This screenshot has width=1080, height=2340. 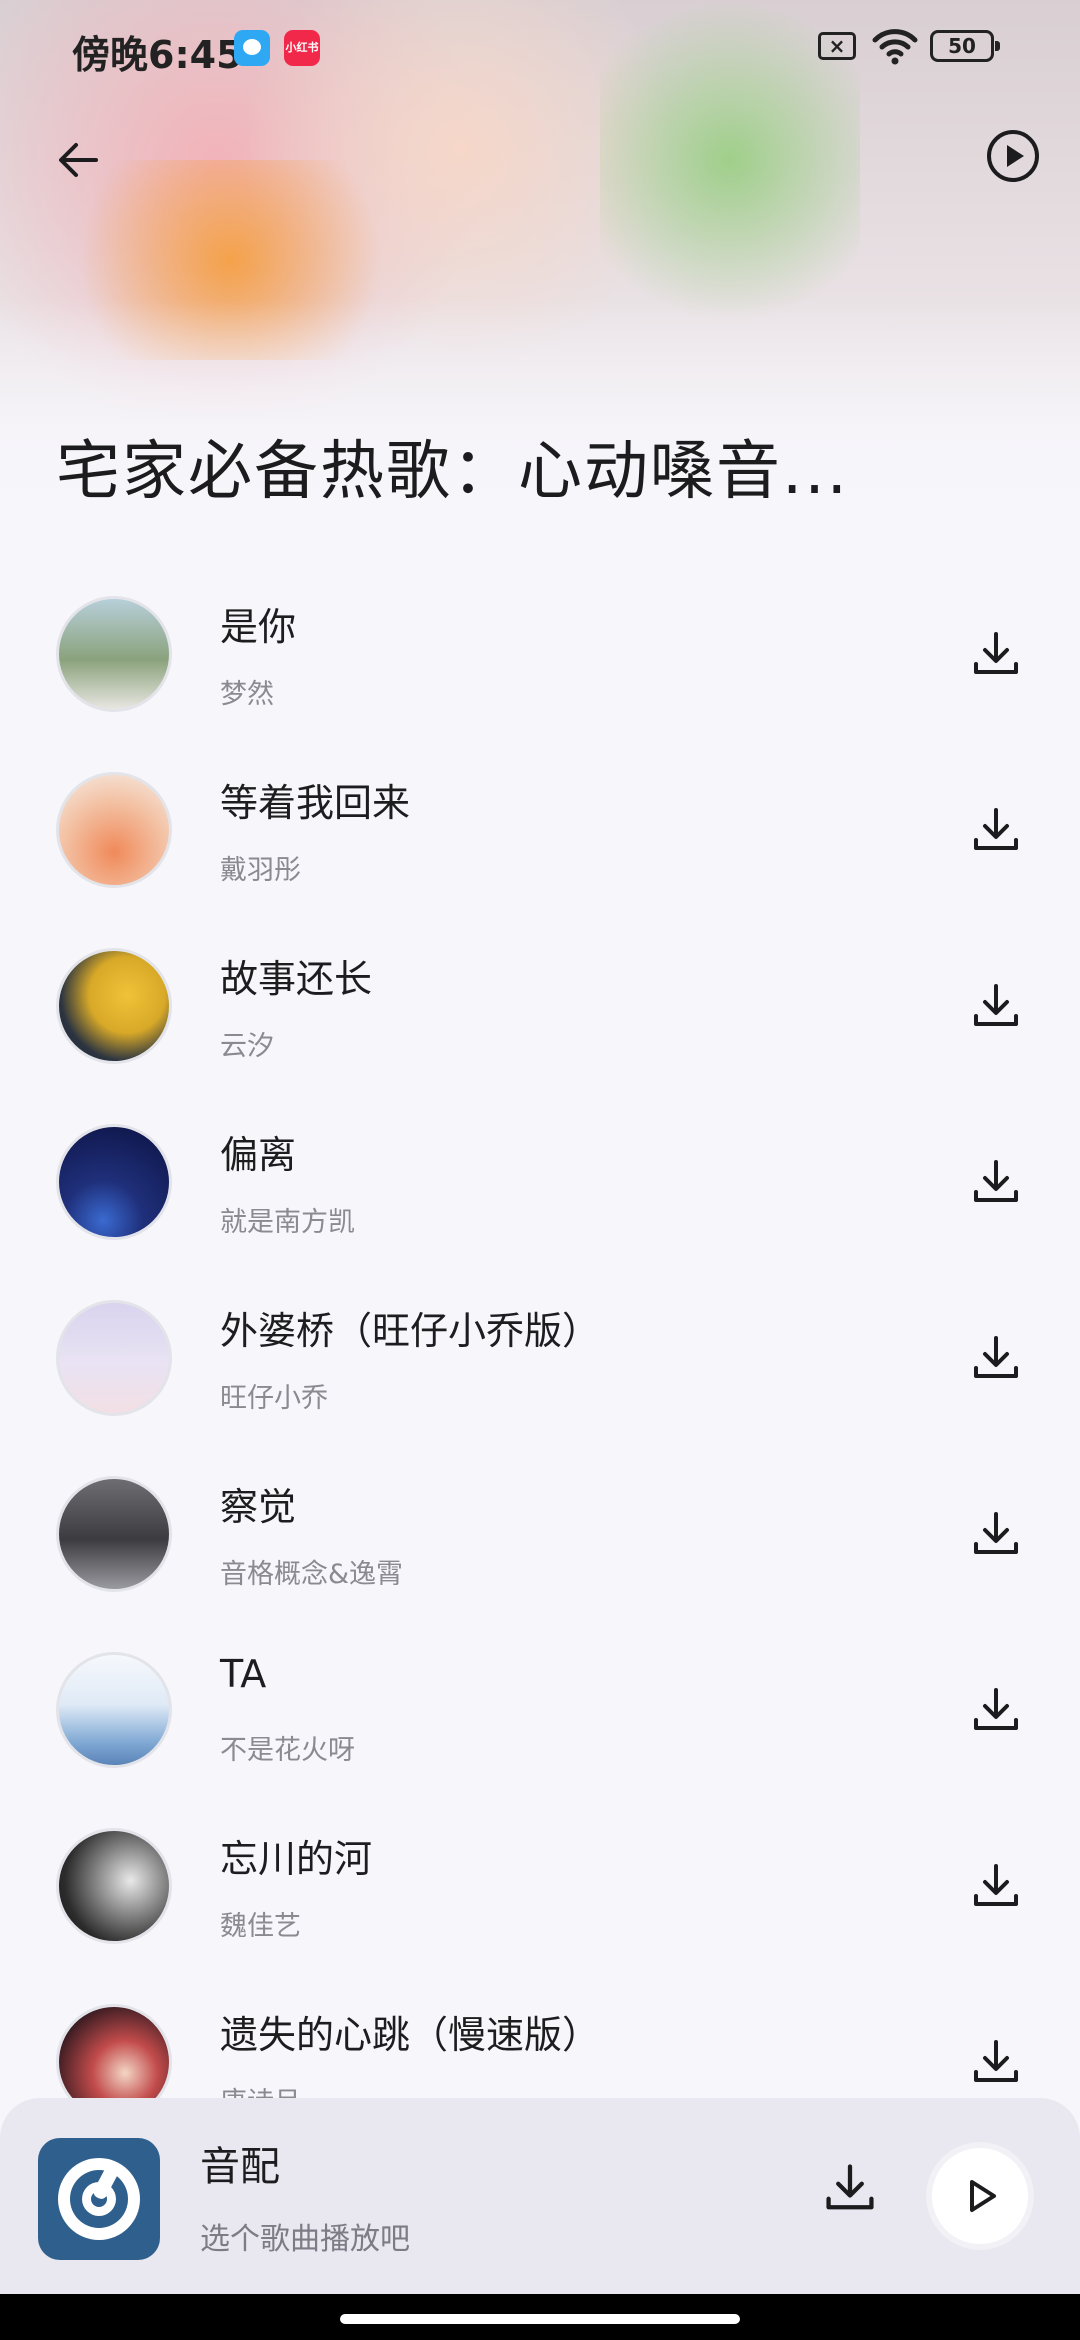 What do you see at coordinates (157, 55) in the screenshot?
I see `status-time: 傍晚6:45` at bounding box center [157, 55].